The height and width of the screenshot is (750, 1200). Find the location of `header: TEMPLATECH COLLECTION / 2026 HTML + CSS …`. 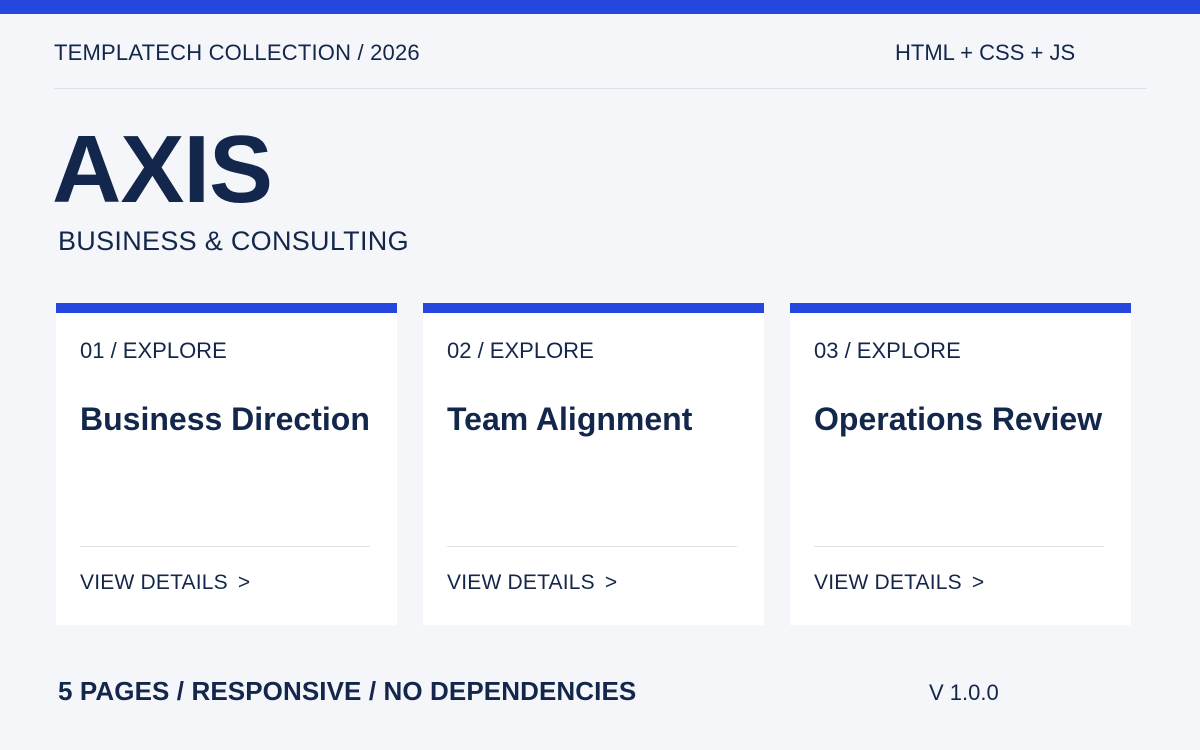

header: TEMPLATECH COLLECTION / 2026 HTML + CSS … is located at coordinates (600, 64).